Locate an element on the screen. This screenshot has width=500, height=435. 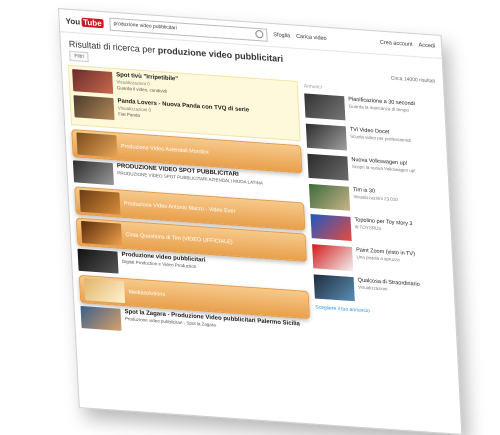
result-title: Cinta Questions di Tim (VIDEO UFFICIALE) is located at coordinates (178, 239).